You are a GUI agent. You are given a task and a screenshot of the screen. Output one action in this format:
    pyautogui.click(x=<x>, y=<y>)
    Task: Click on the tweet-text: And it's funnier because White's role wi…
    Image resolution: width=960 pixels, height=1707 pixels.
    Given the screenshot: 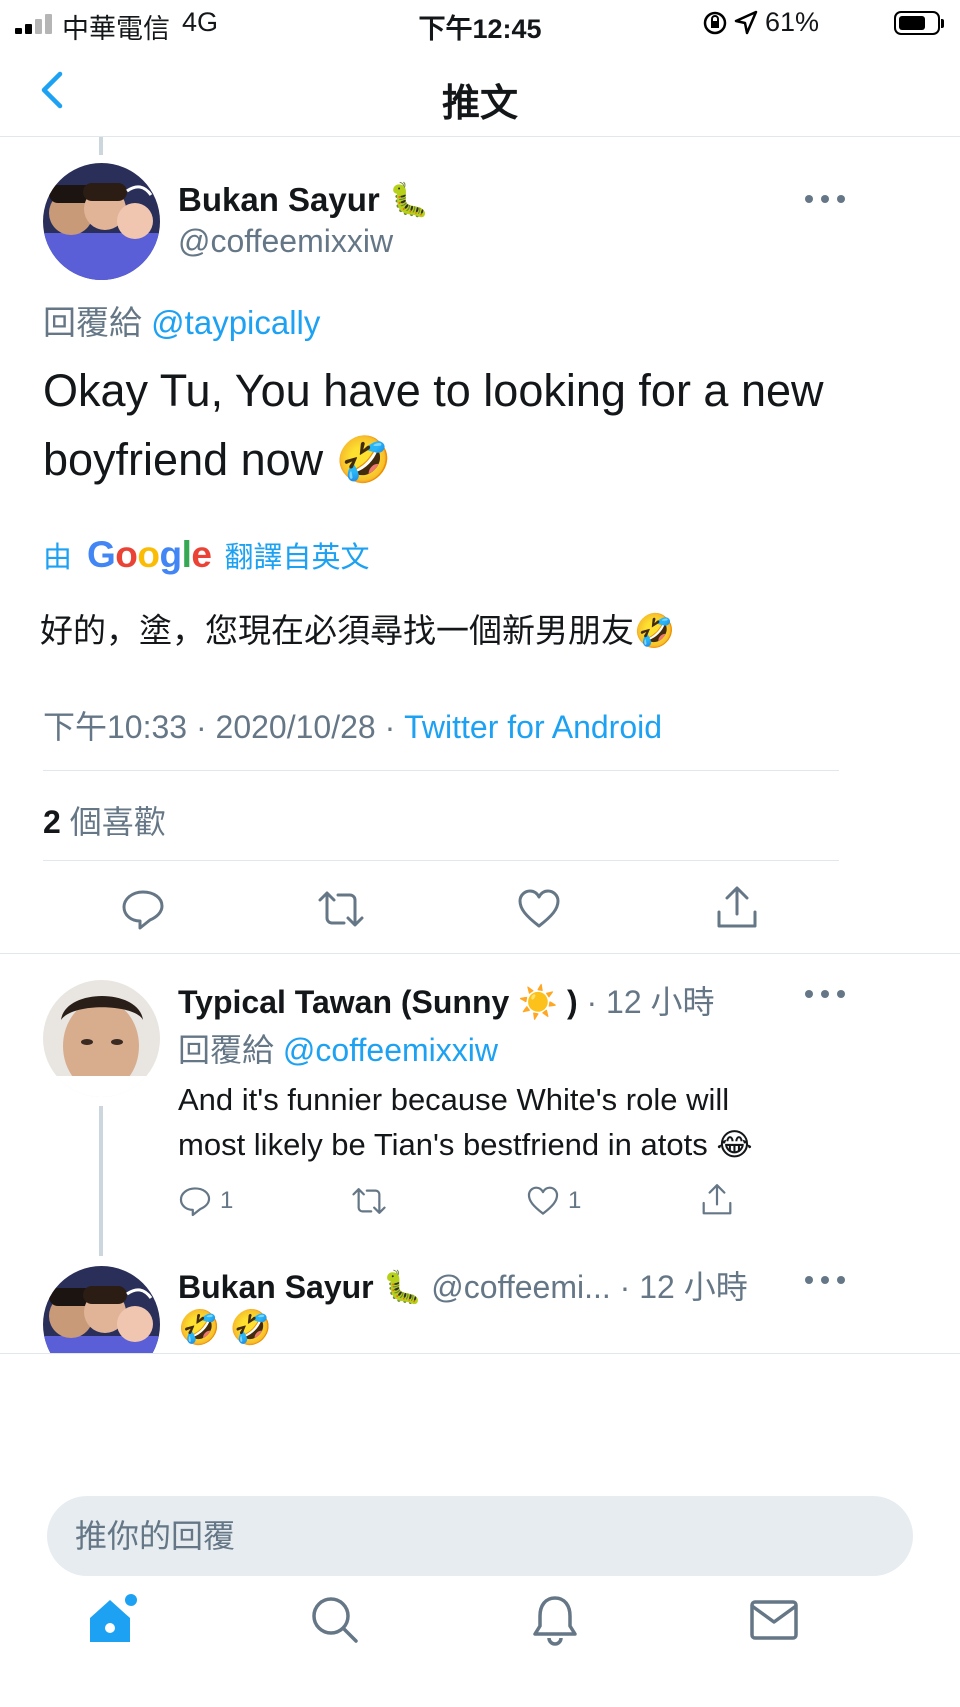 What is the action you would take?
    pyautogui.click(x=465, y=1122)
    